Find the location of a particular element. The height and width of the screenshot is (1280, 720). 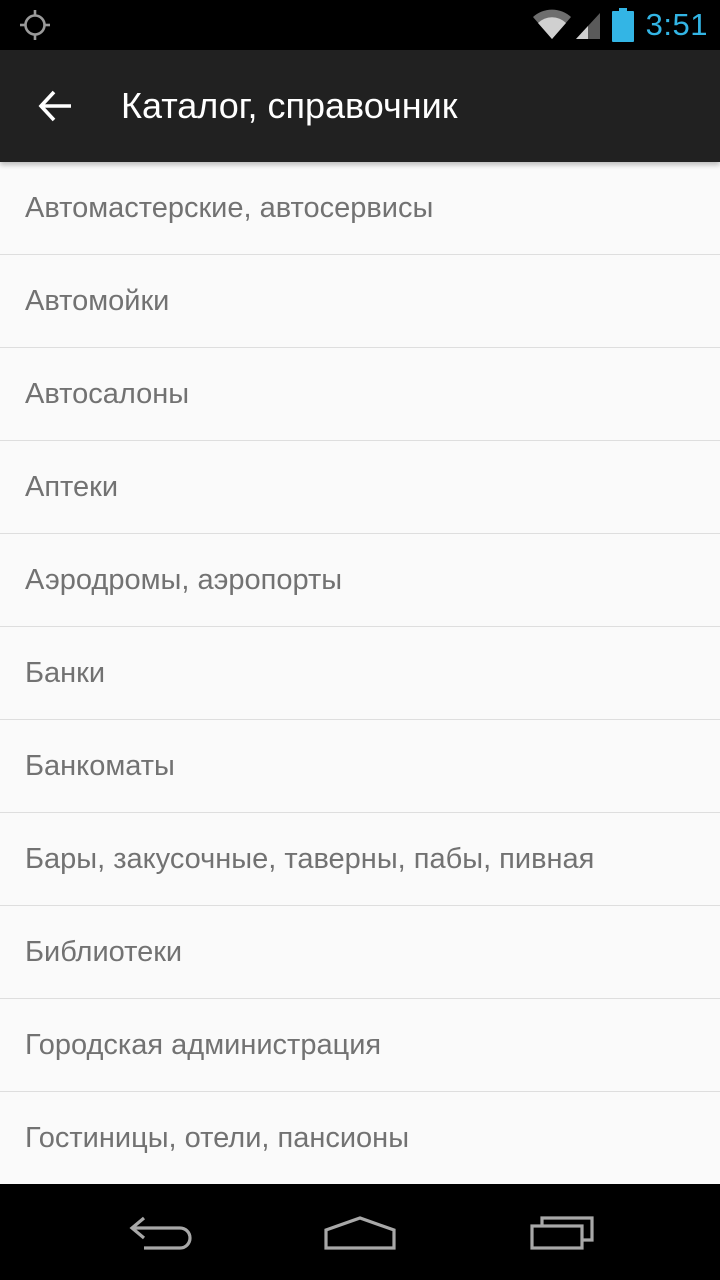

app-bar: Каталог, справочник is located at coordinates (360, 106).